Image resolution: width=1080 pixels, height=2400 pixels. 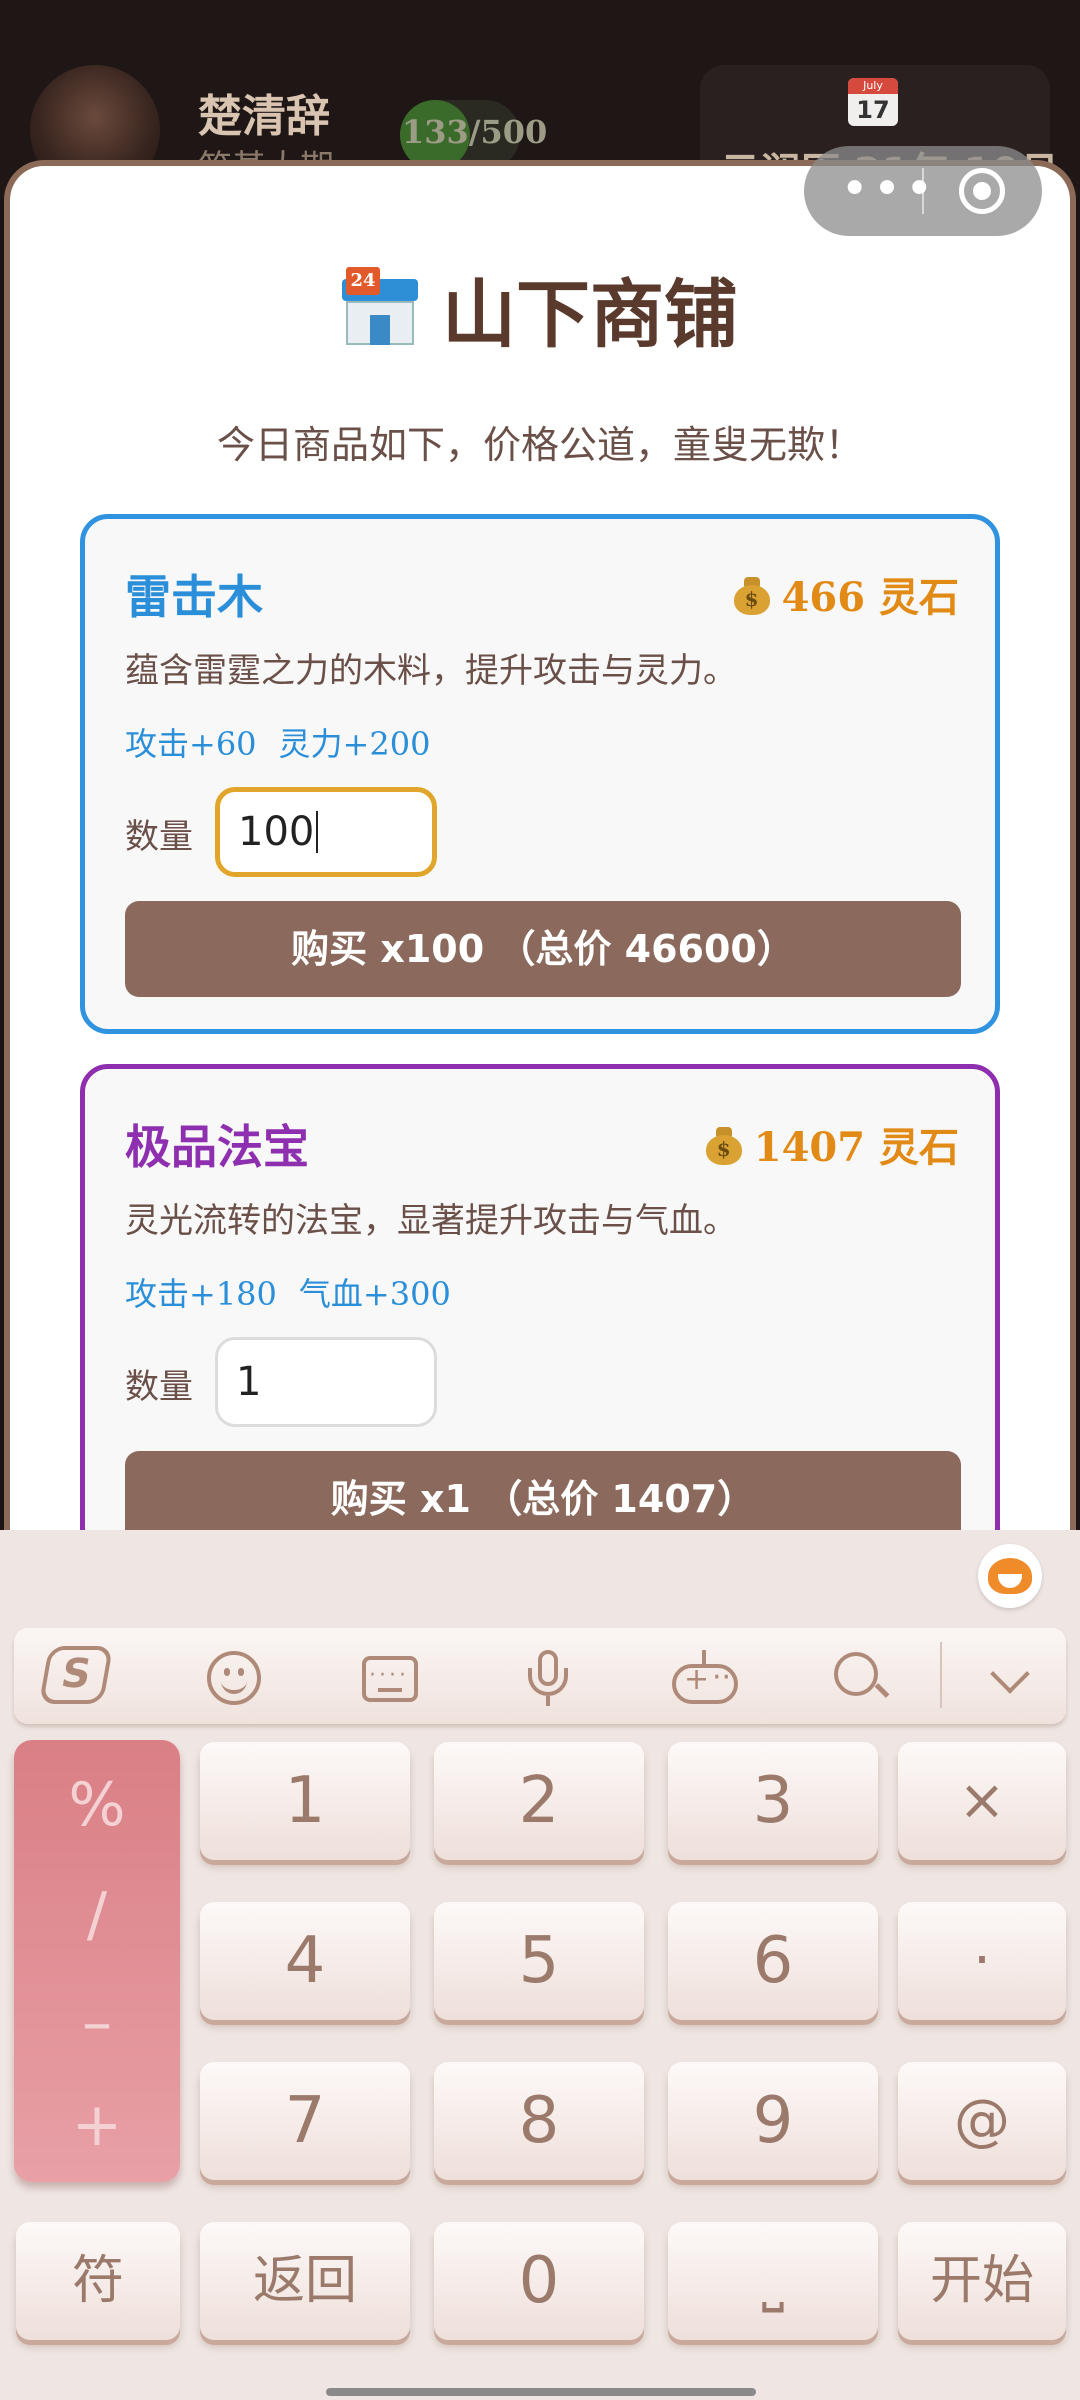 What do you see at coordinates (194, 597) in the screenshot?
I see `item-name: 雷击木` at bounding box center [194, 597].